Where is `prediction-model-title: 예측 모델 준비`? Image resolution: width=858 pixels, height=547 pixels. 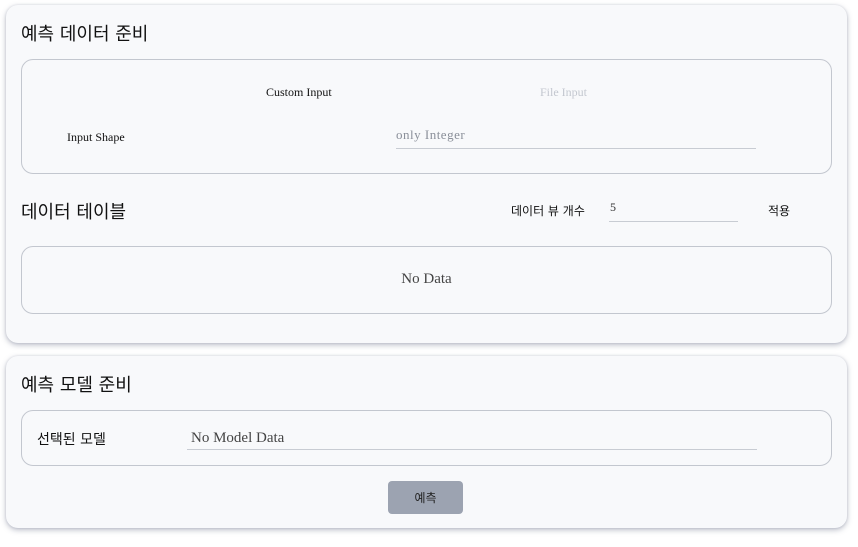 prediction-model-title: 예측 모델 준비 is located at coordinates (76, 385).